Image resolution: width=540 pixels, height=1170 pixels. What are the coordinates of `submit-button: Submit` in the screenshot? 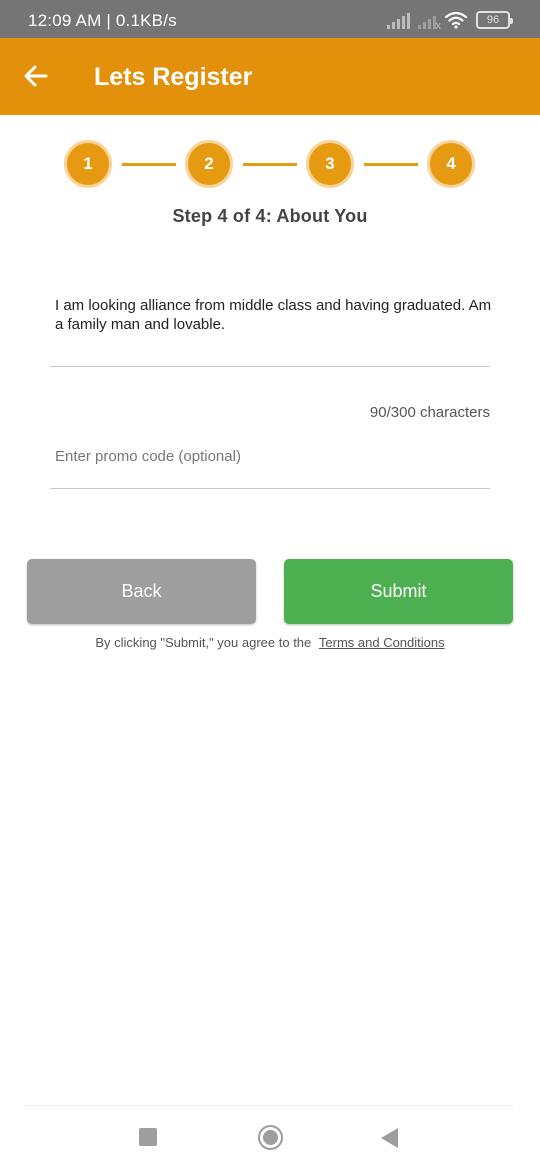 It's located at (398, 591).